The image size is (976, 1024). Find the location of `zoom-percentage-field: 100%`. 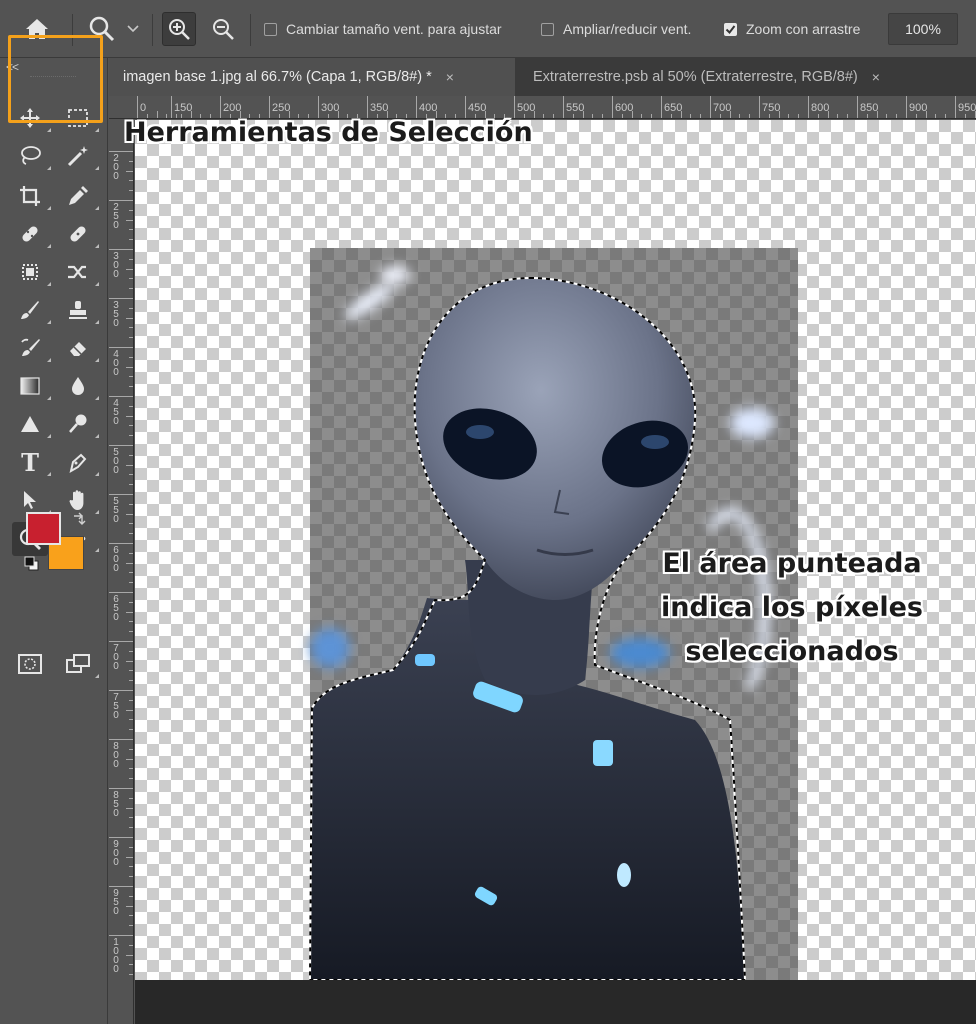

zoom-percentage-field: 100% is located at coordinates (923, 29).